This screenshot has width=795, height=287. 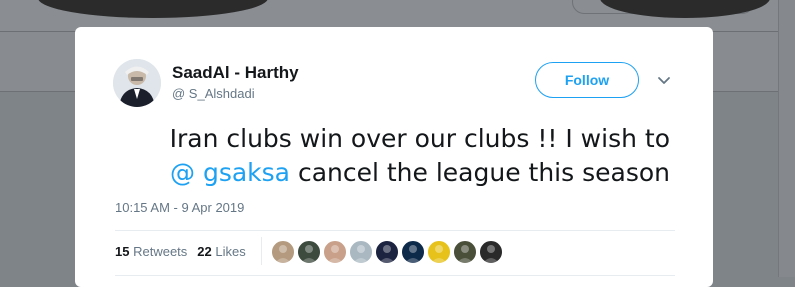 I want to click on avatar, so click(x=137, y=83).